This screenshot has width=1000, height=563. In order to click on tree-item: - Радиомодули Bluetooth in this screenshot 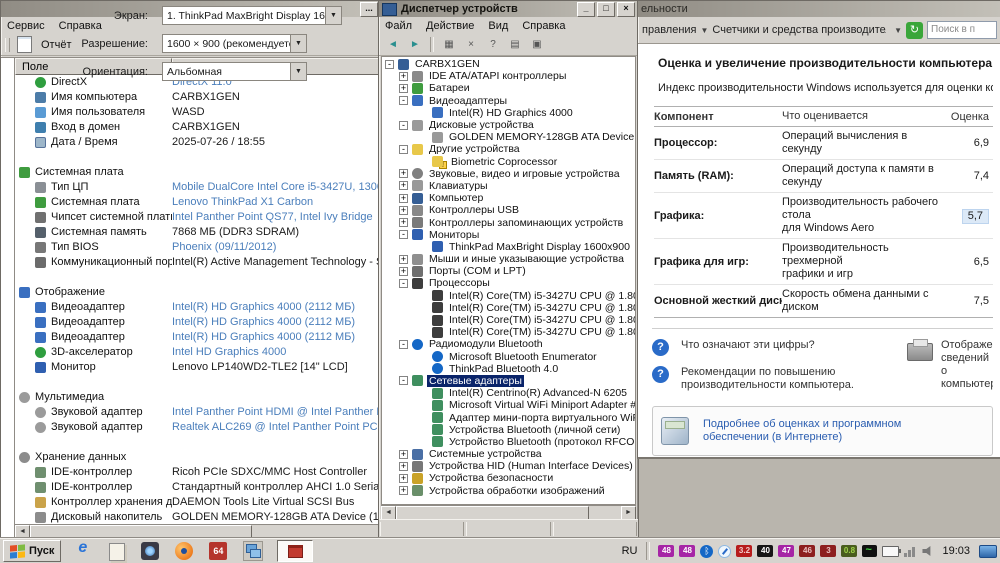, I will do `click(508, 344)`.